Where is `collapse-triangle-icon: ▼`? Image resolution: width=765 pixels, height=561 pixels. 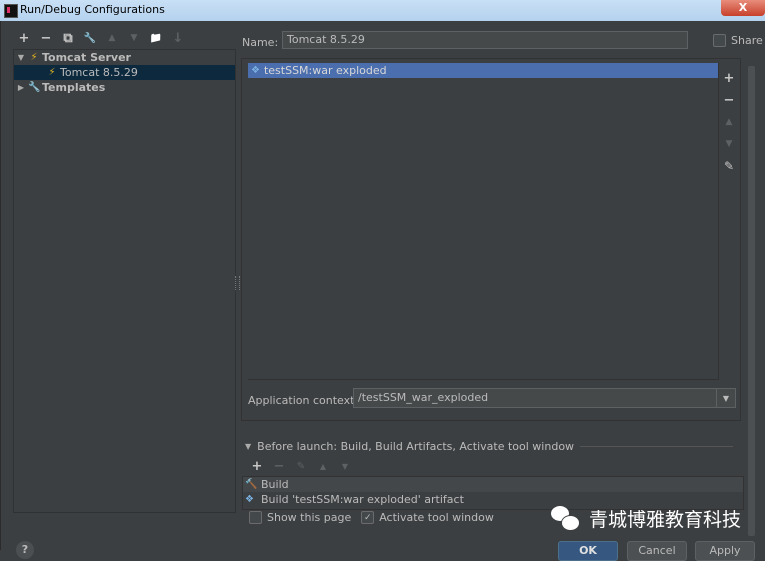 collapse-triangle-icon: ▼ is located at coordinates (248, 446).